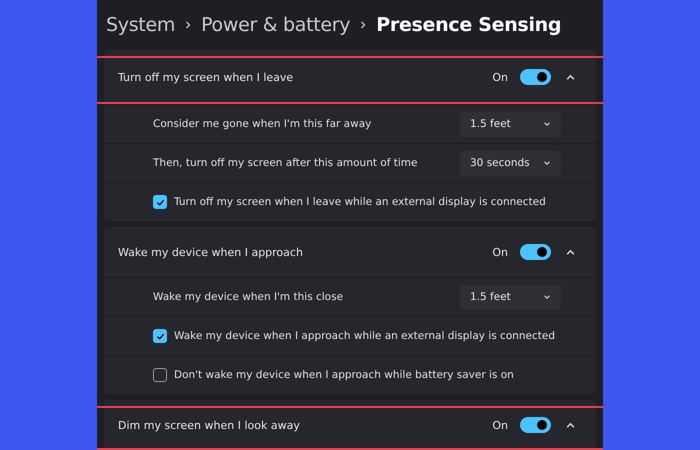  Describe the element at coordinates (248, 297) in the screenshot. I see `setting-label: Wake my device when I'm this close` at that location.